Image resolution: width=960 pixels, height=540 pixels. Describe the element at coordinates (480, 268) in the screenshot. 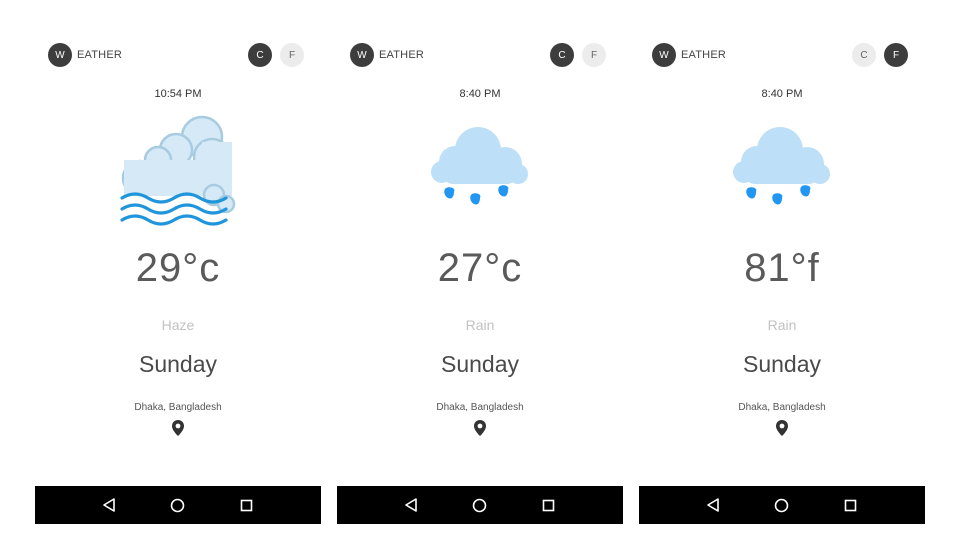

I see `temperature: 27°c` at that location.